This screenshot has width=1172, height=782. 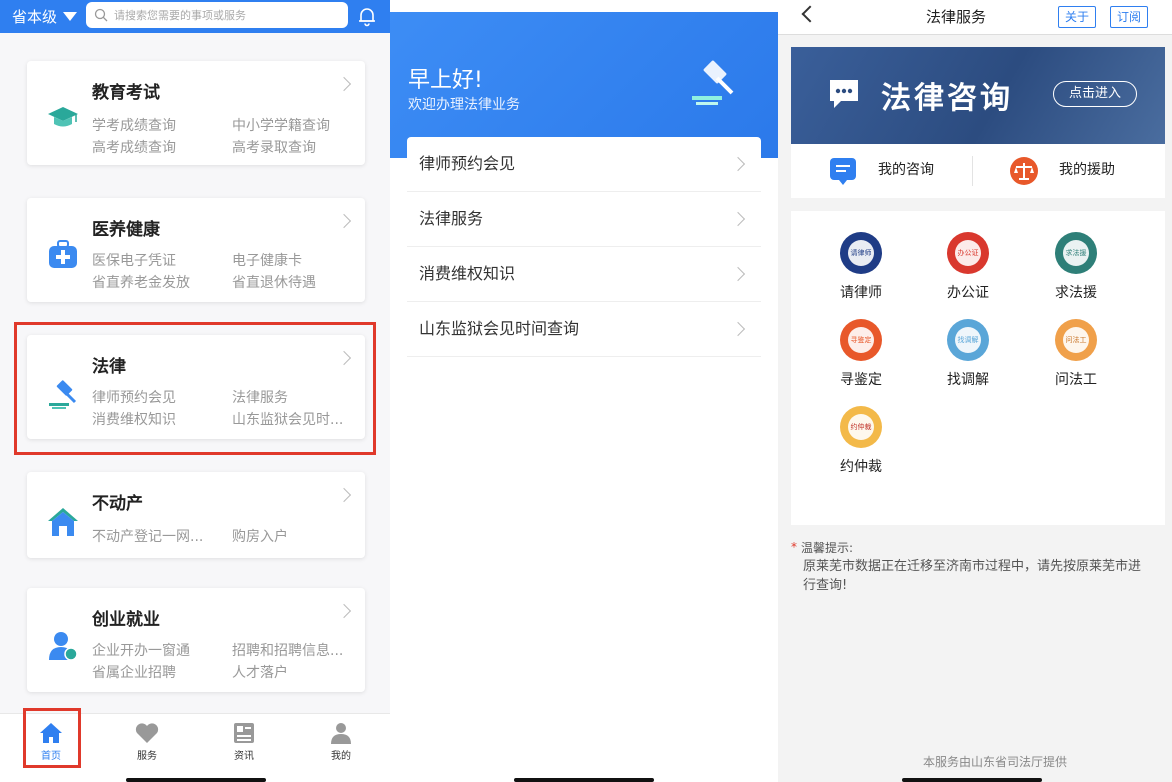 What do you see at coordinates (134, 147) in the screenshot?
I see `card-link: 高考成绩查询` at bounding box center [134, 147].